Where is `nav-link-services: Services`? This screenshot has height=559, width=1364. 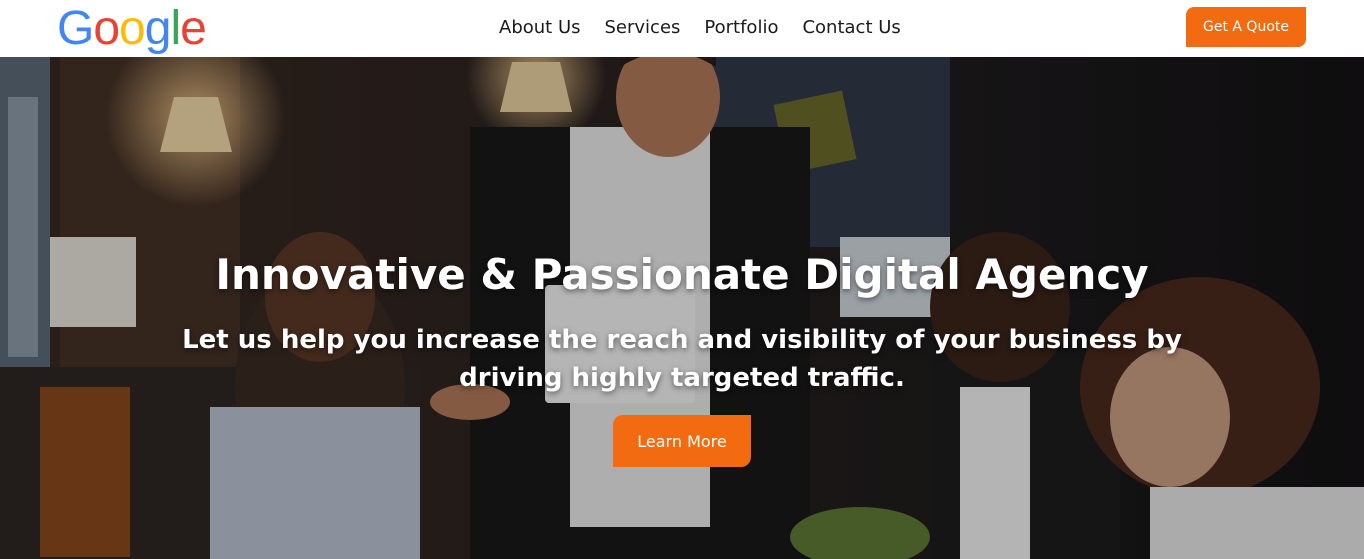 nav-link-services: Services is located at coordinates (643, 28).